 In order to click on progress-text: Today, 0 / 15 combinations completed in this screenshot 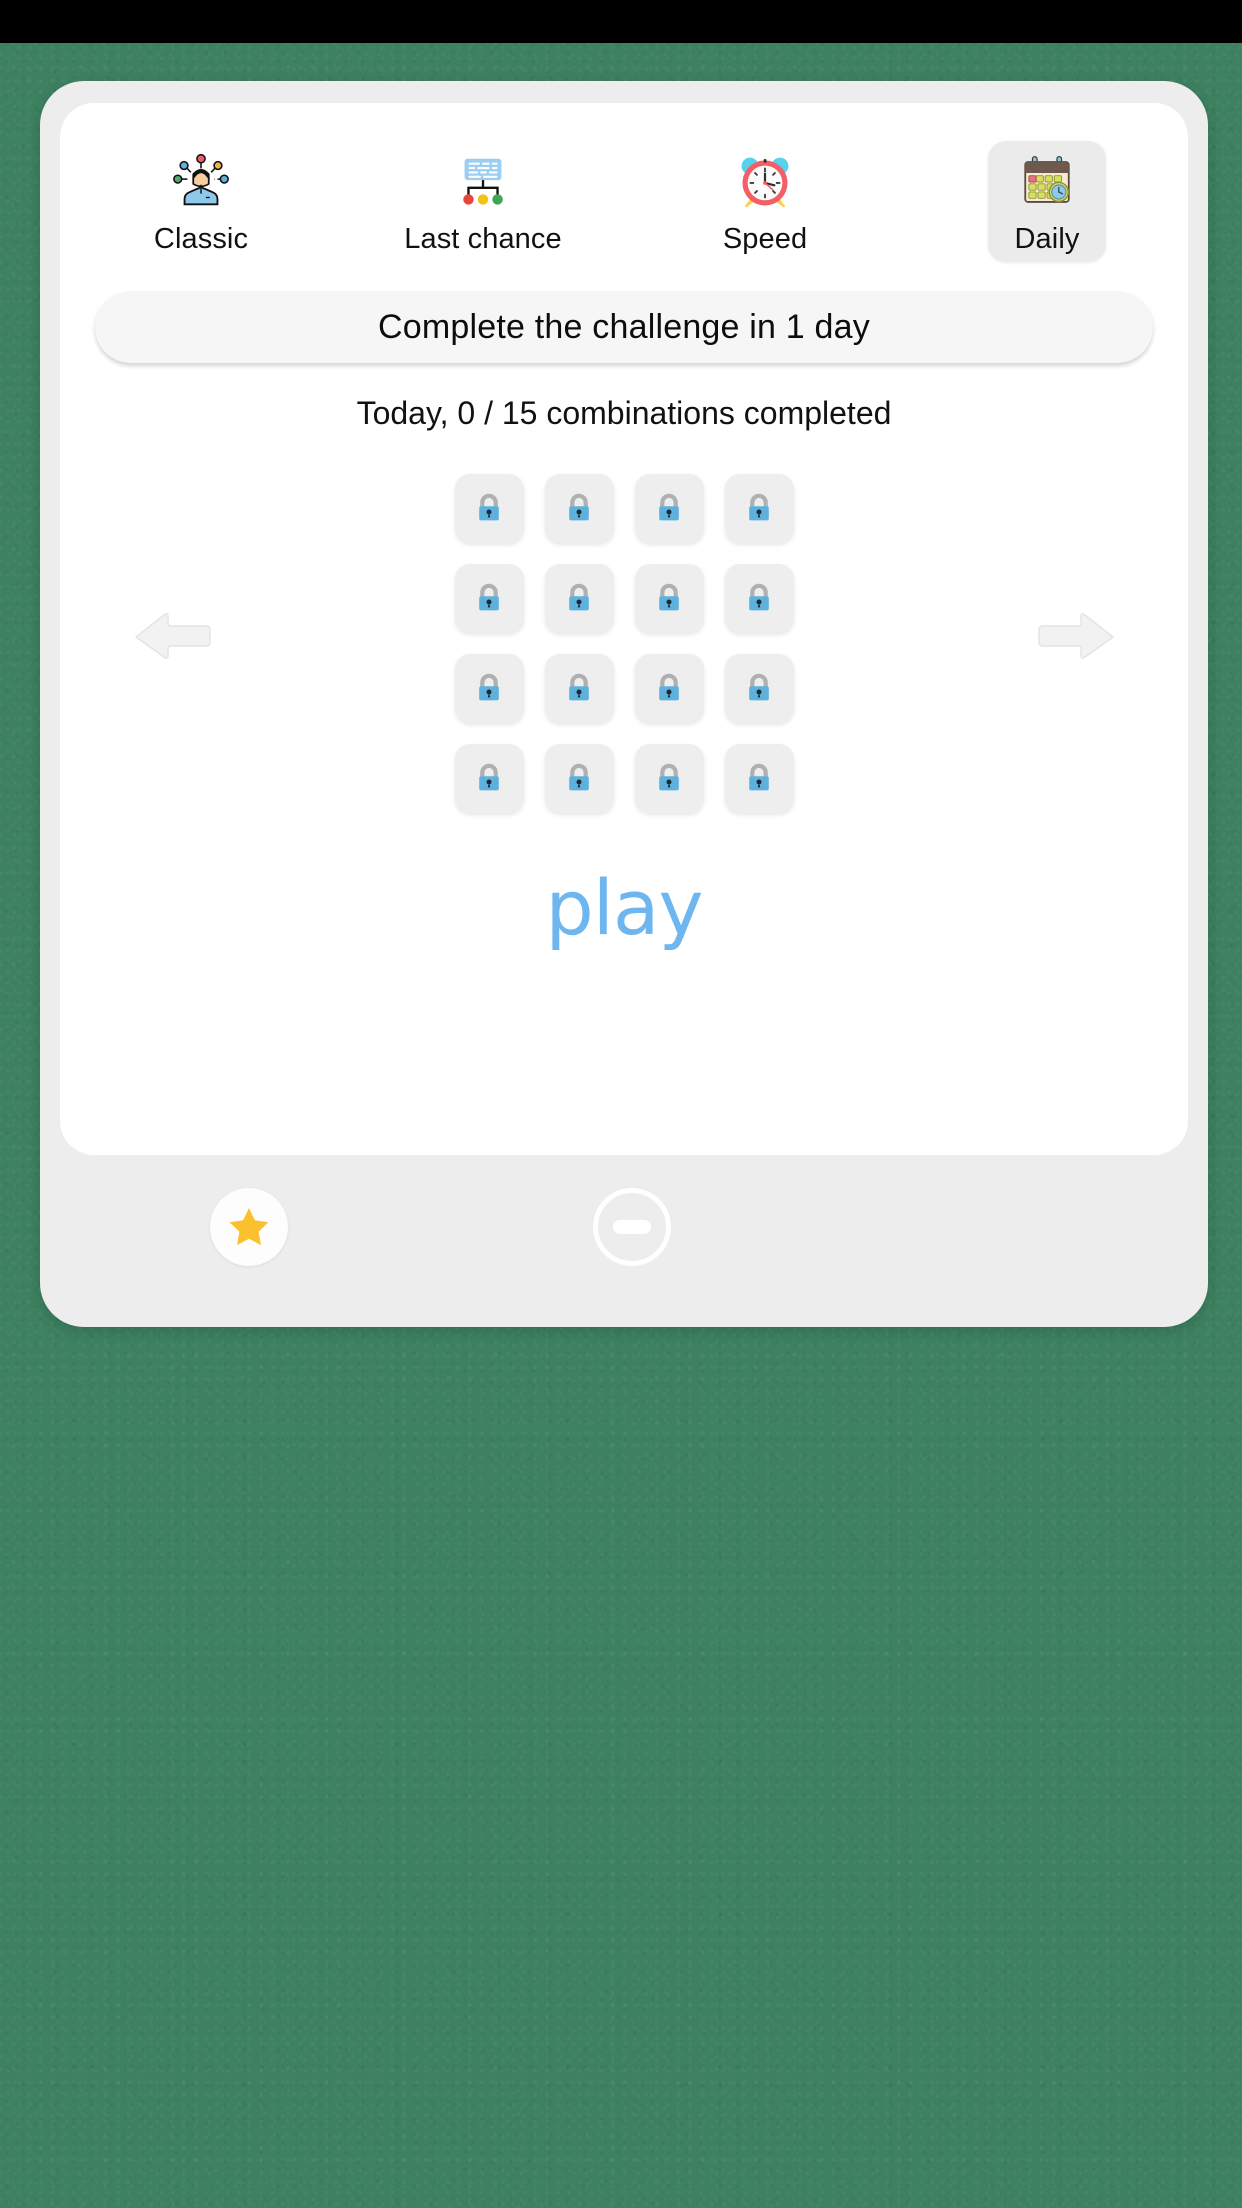, I will do `click(624, 413)`.